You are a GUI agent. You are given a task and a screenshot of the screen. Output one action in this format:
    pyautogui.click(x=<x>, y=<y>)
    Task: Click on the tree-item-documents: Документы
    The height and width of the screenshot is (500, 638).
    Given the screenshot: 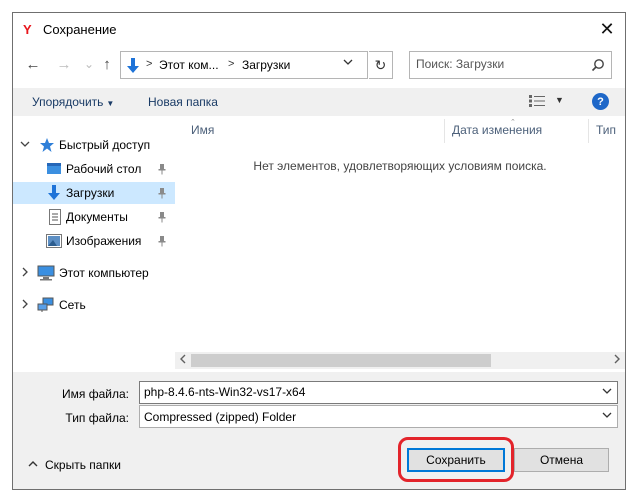 What is the action you would take?
    pyautogui.click(x=94, y=217)
    